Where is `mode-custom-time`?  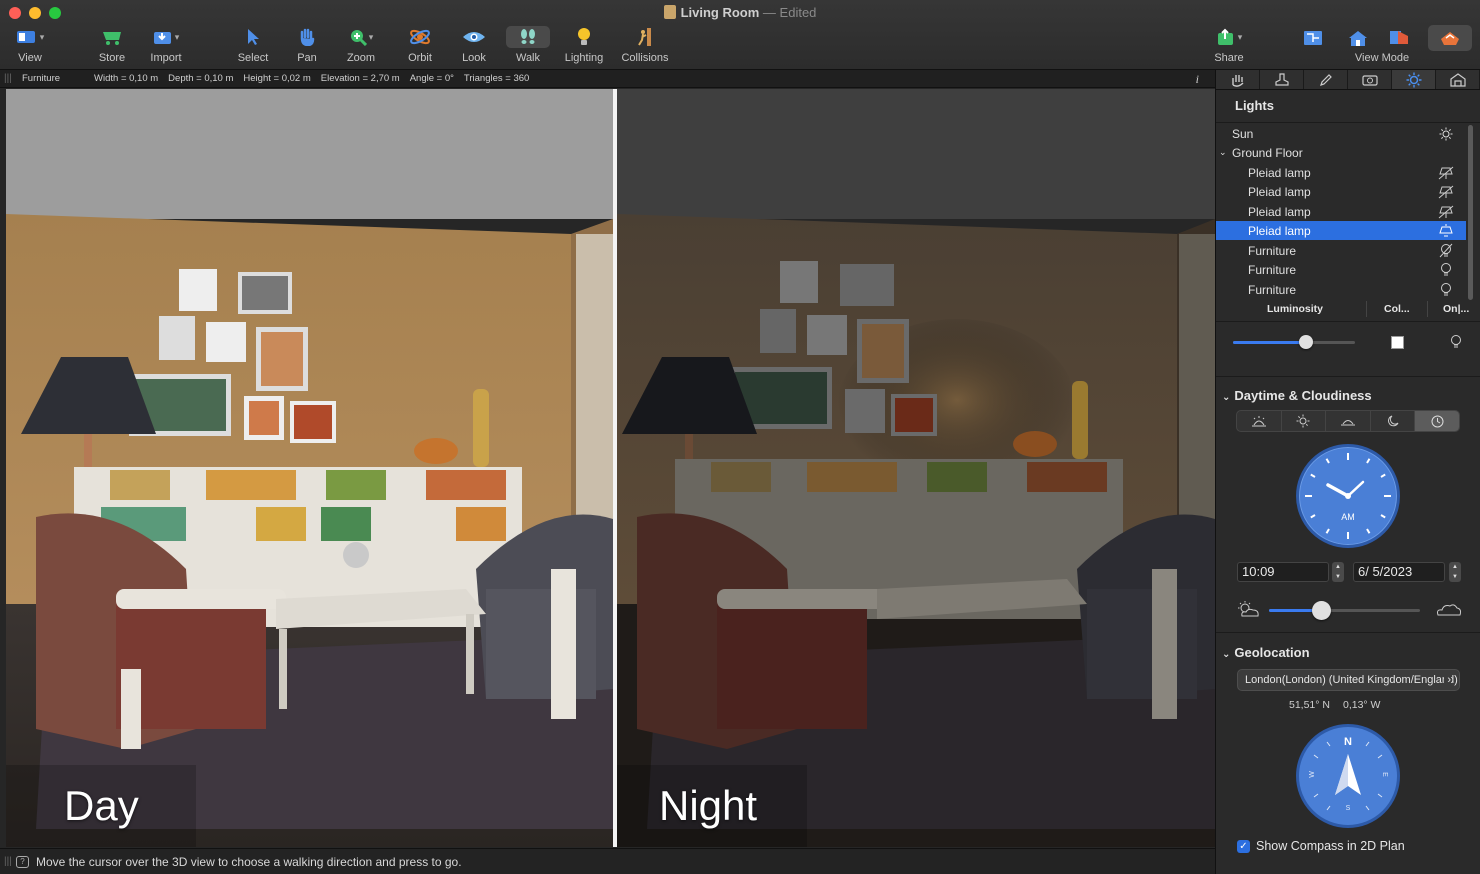 mode-custom-time is located at coordinates (1437, 421).